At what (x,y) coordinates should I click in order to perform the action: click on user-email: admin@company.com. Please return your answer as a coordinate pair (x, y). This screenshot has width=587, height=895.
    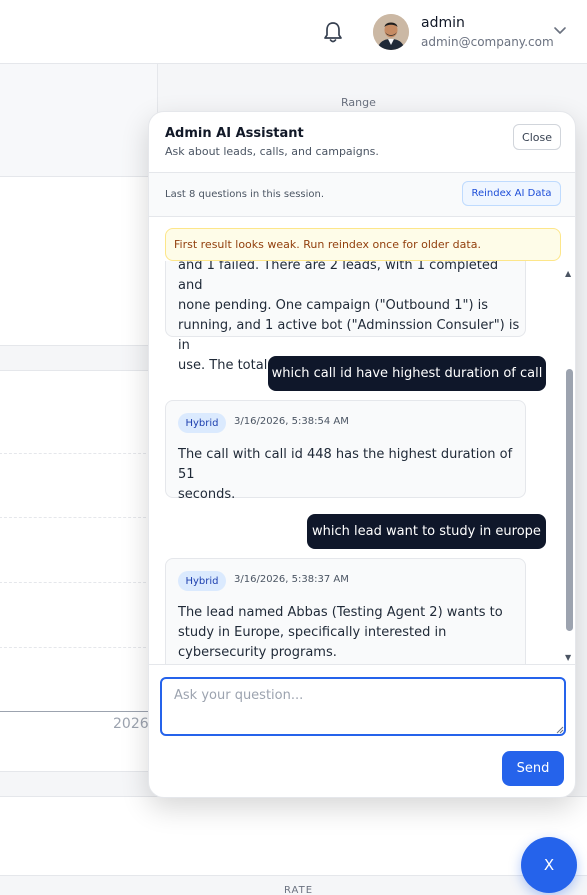
    Looking at the image, I should click on (487, 42).